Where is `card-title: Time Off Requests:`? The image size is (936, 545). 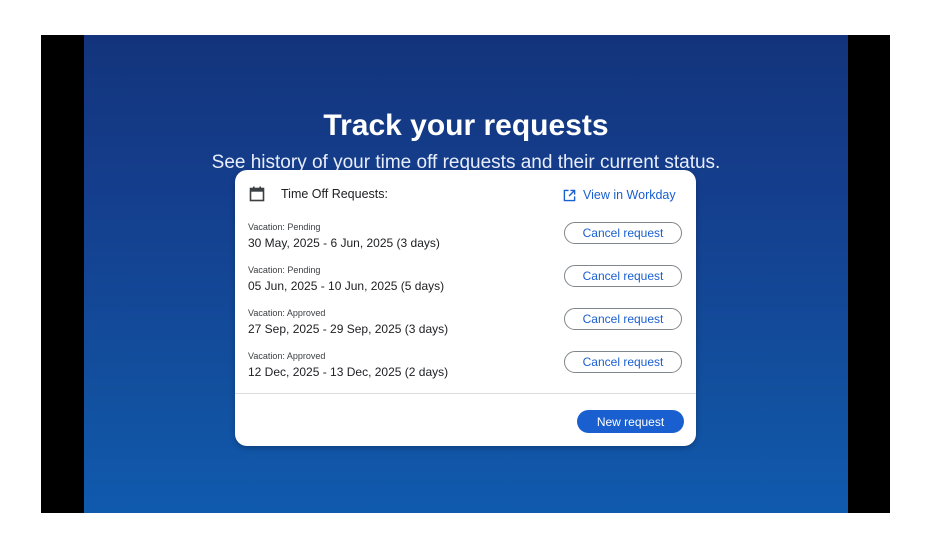 card-title: Time Off Requests: is located at coordinates (334, 194).